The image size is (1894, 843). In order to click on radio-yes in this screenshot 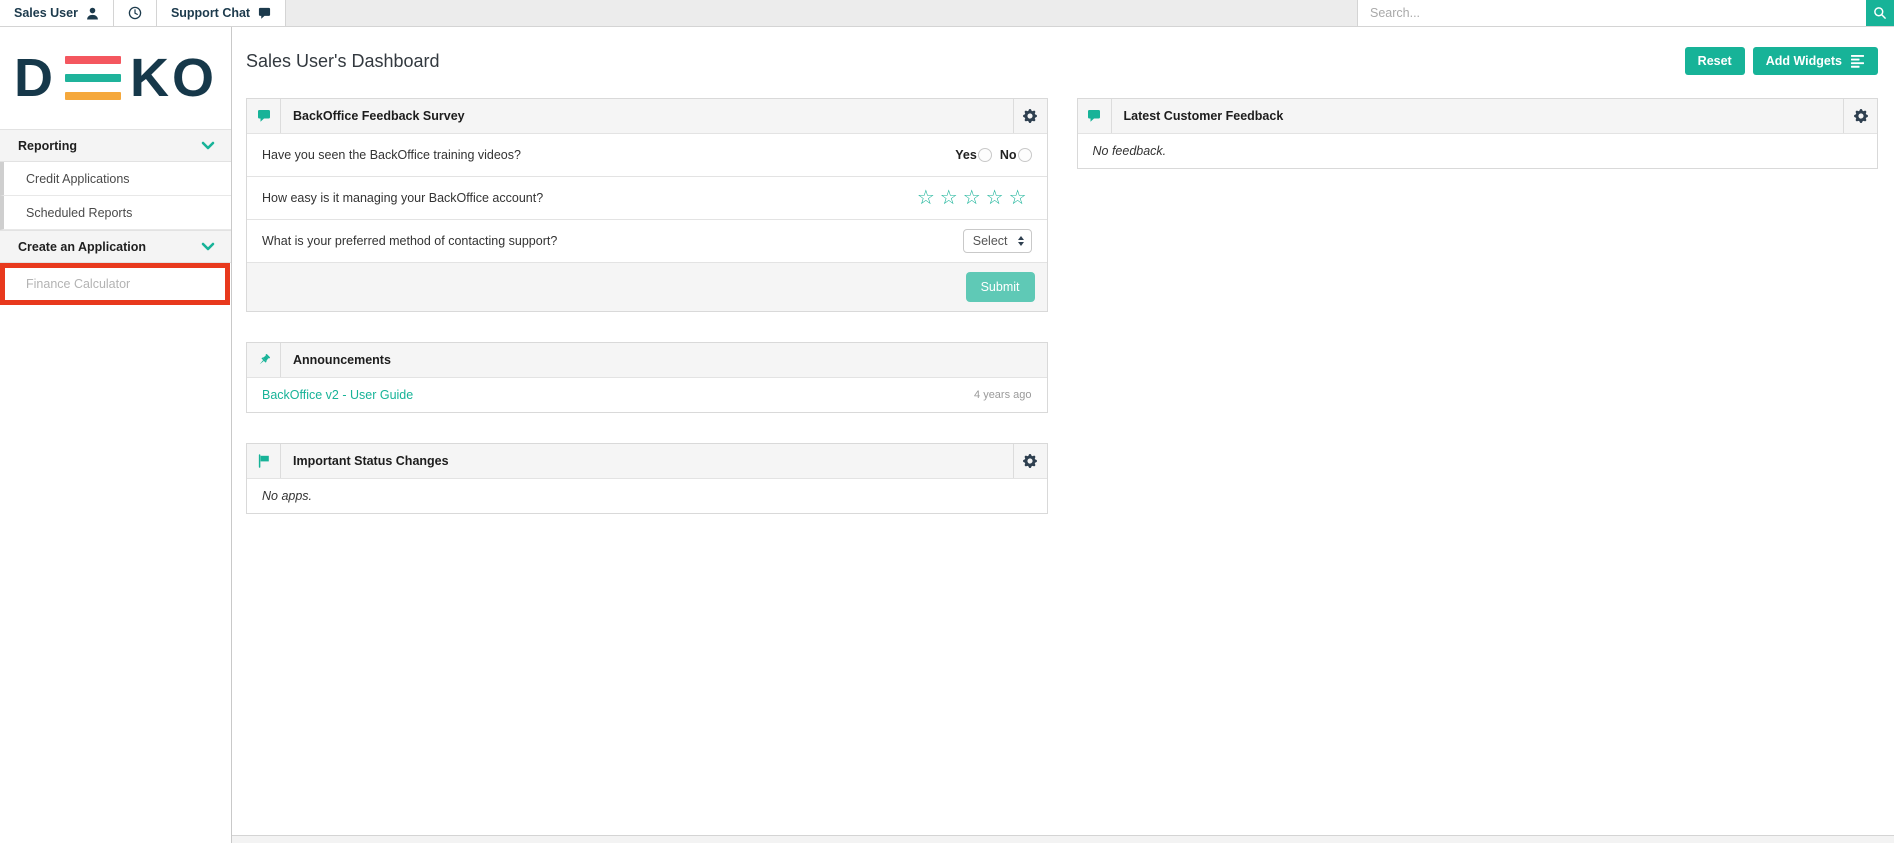, I will do `click(984, 155)`.